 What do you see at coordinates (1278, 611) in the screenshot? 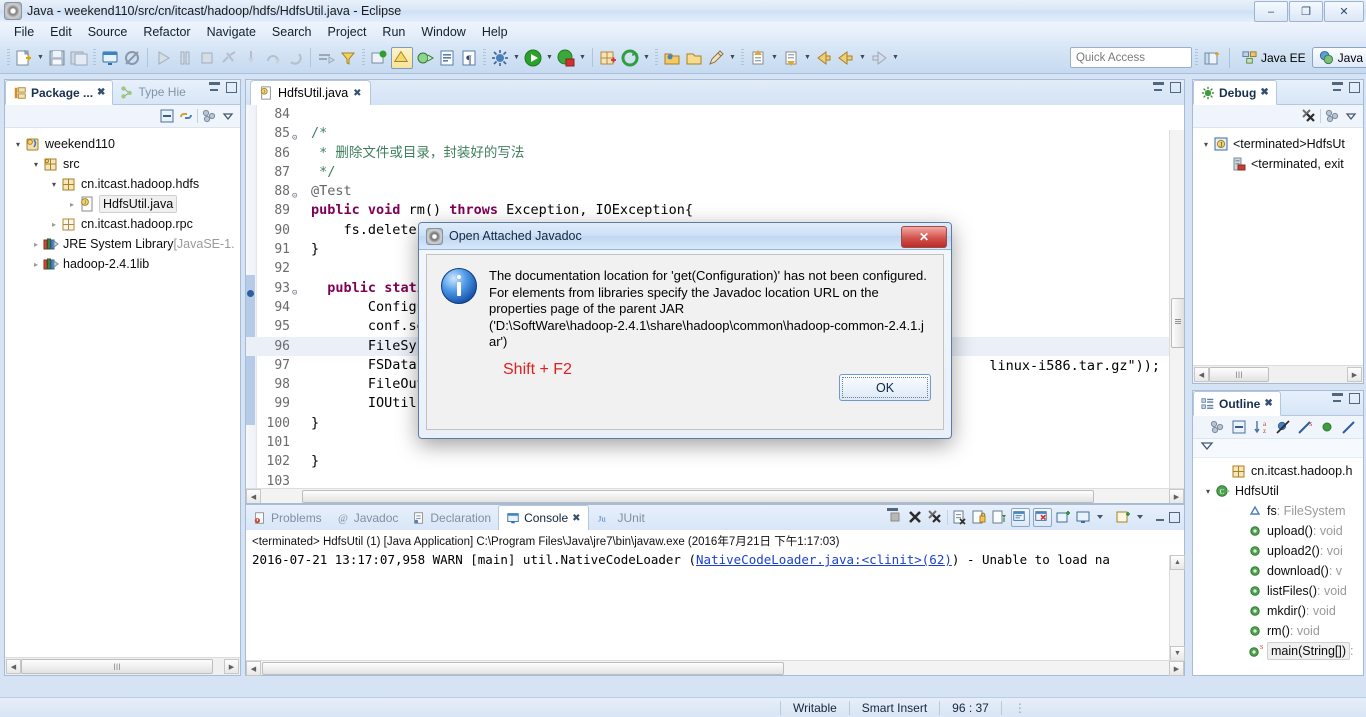
I see `tree-item: mkdir() : void` at bounding box center [1278, 611].